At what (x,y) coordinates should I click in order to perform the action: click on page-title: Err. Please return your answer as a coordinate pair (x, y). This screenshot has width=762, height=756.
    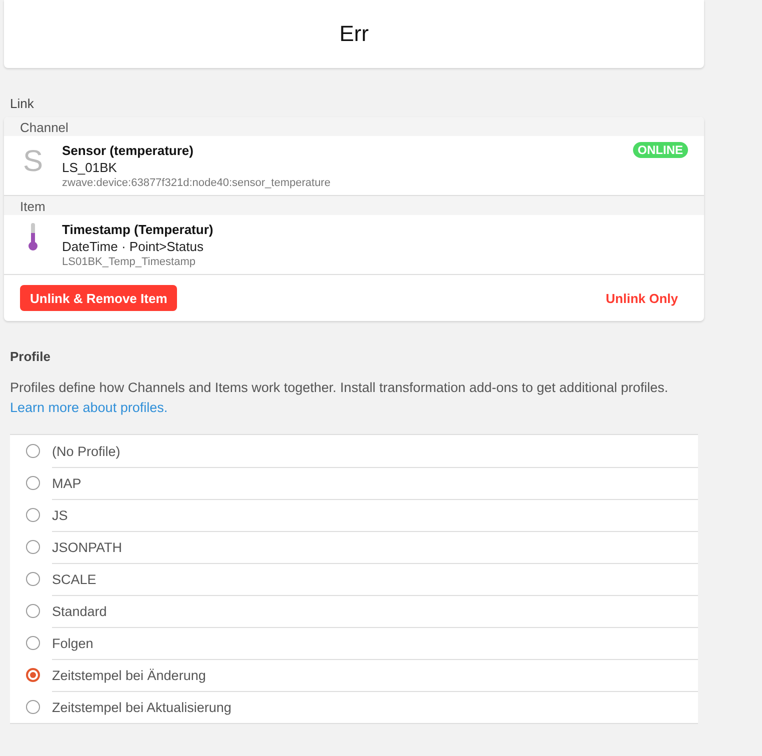
    Looking at the image, I should click on (354, 34).